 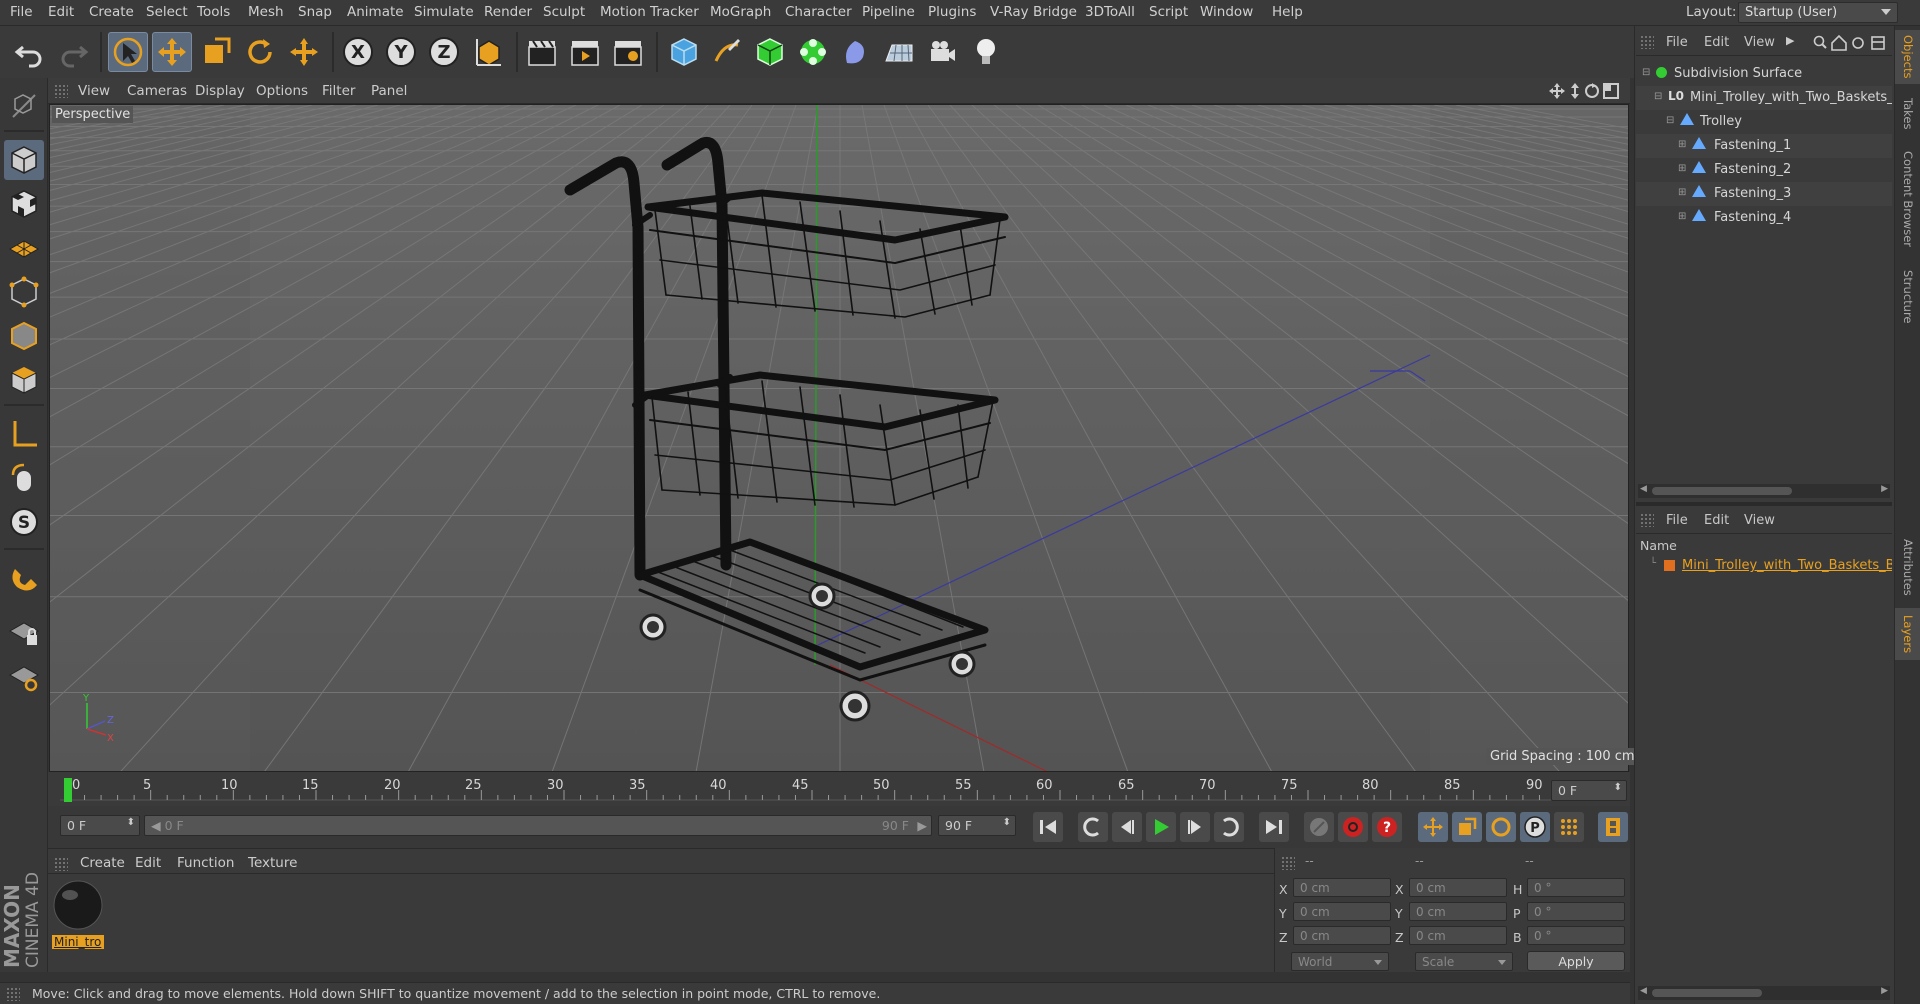 What do you see at coordinates (220, 91) in the screenshot?
I see `viewport-menu-display: Display` at bounding box center [220, 91].